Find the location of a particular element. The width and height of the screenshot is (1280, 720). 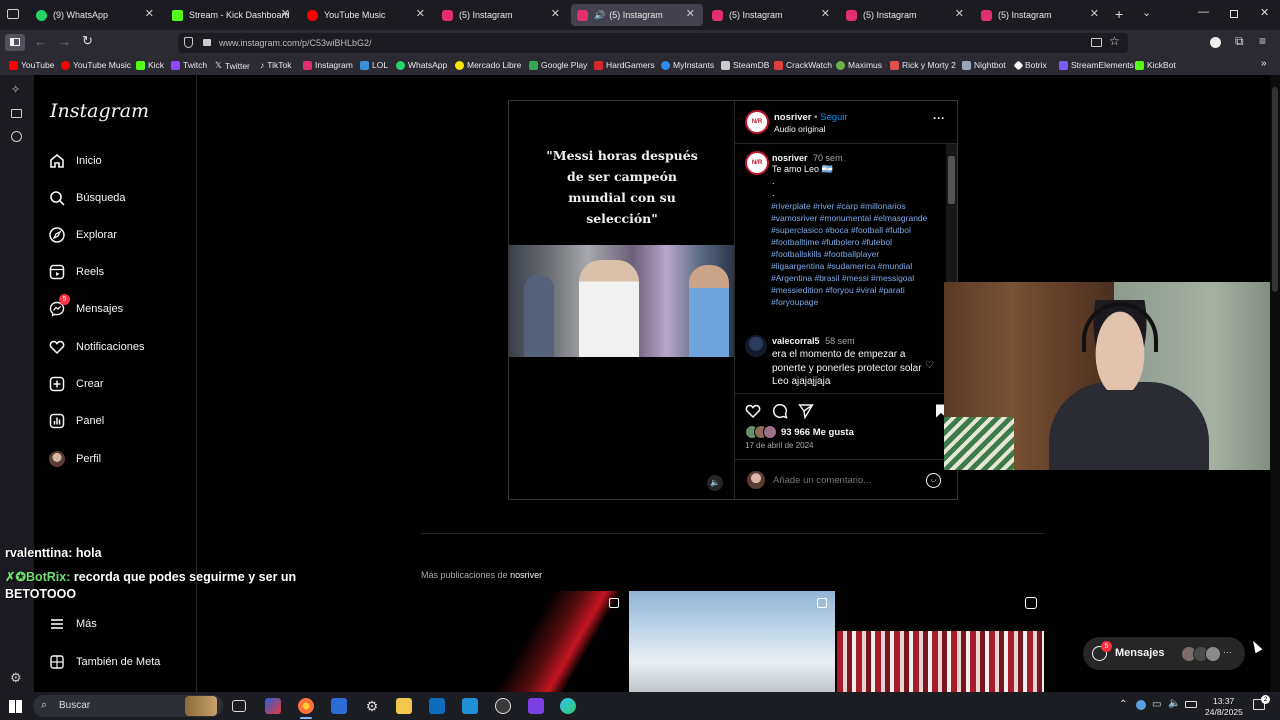

comment-username: valecorral5 is located at coordinates (796, 341).